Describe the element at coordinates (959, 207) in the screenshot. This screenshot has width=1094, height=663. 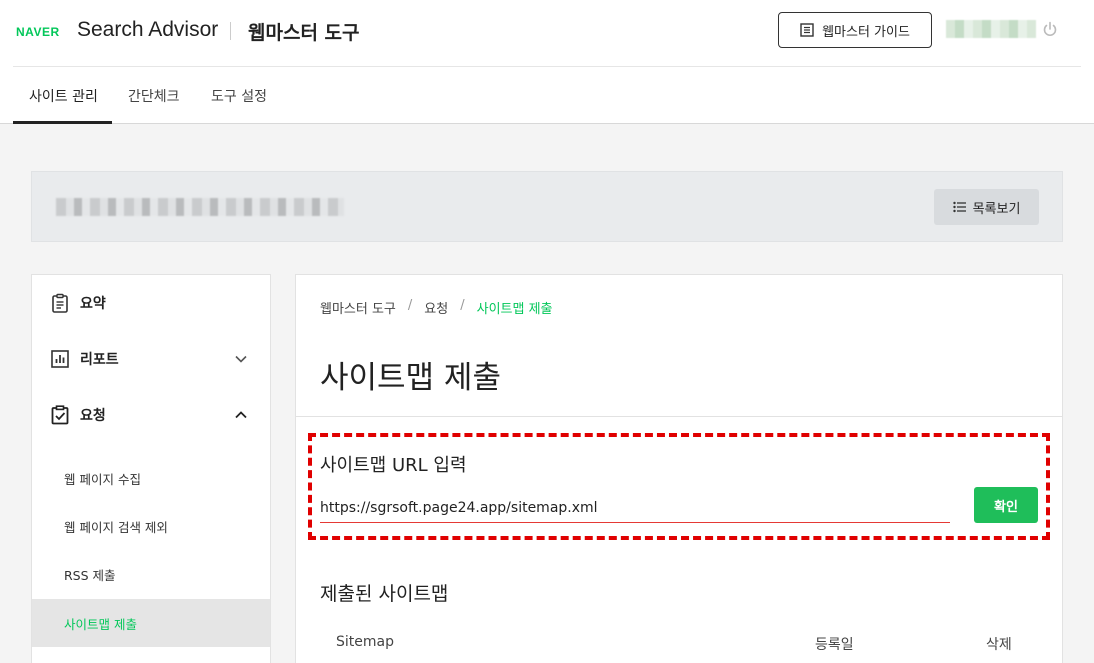
I see `list-icon` at that location.